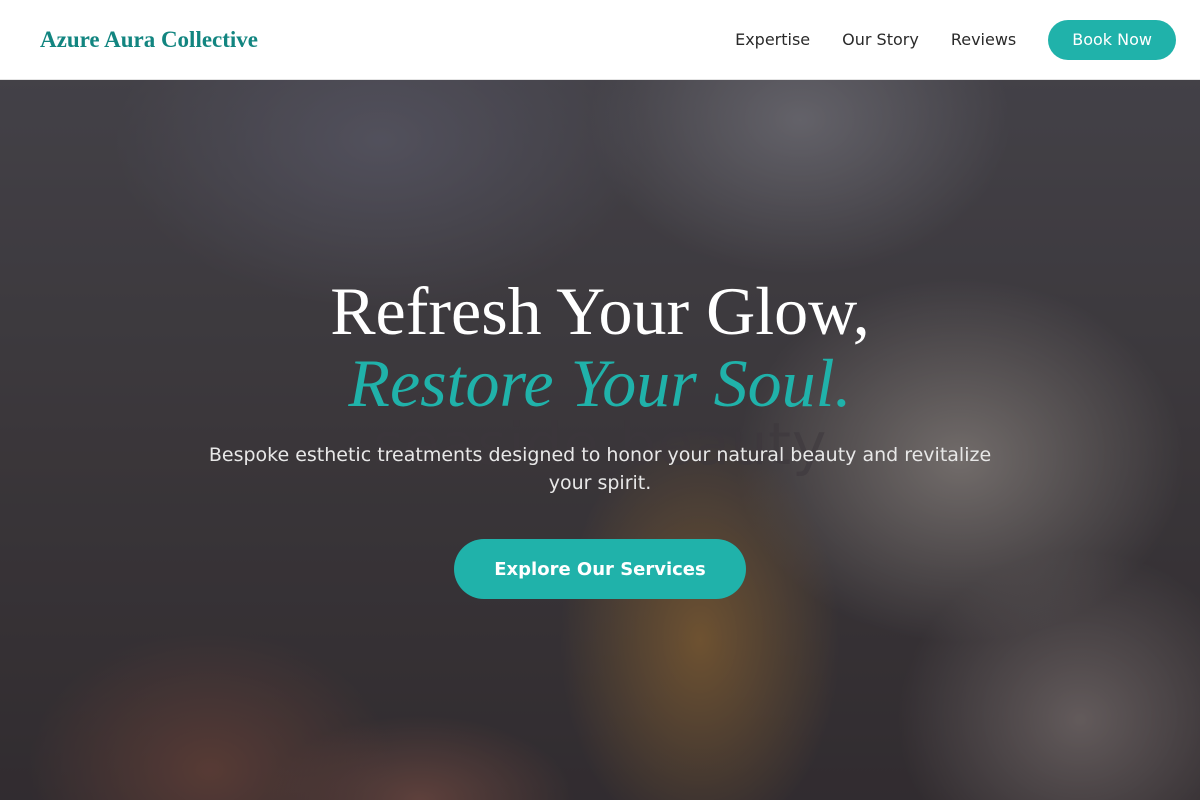 The height and width of the screenshot is (800, 1200). Describe the element at coordinates (600, 383) in the screenshot. I see `headline-line-2: Restore Your Soul.` at that location.